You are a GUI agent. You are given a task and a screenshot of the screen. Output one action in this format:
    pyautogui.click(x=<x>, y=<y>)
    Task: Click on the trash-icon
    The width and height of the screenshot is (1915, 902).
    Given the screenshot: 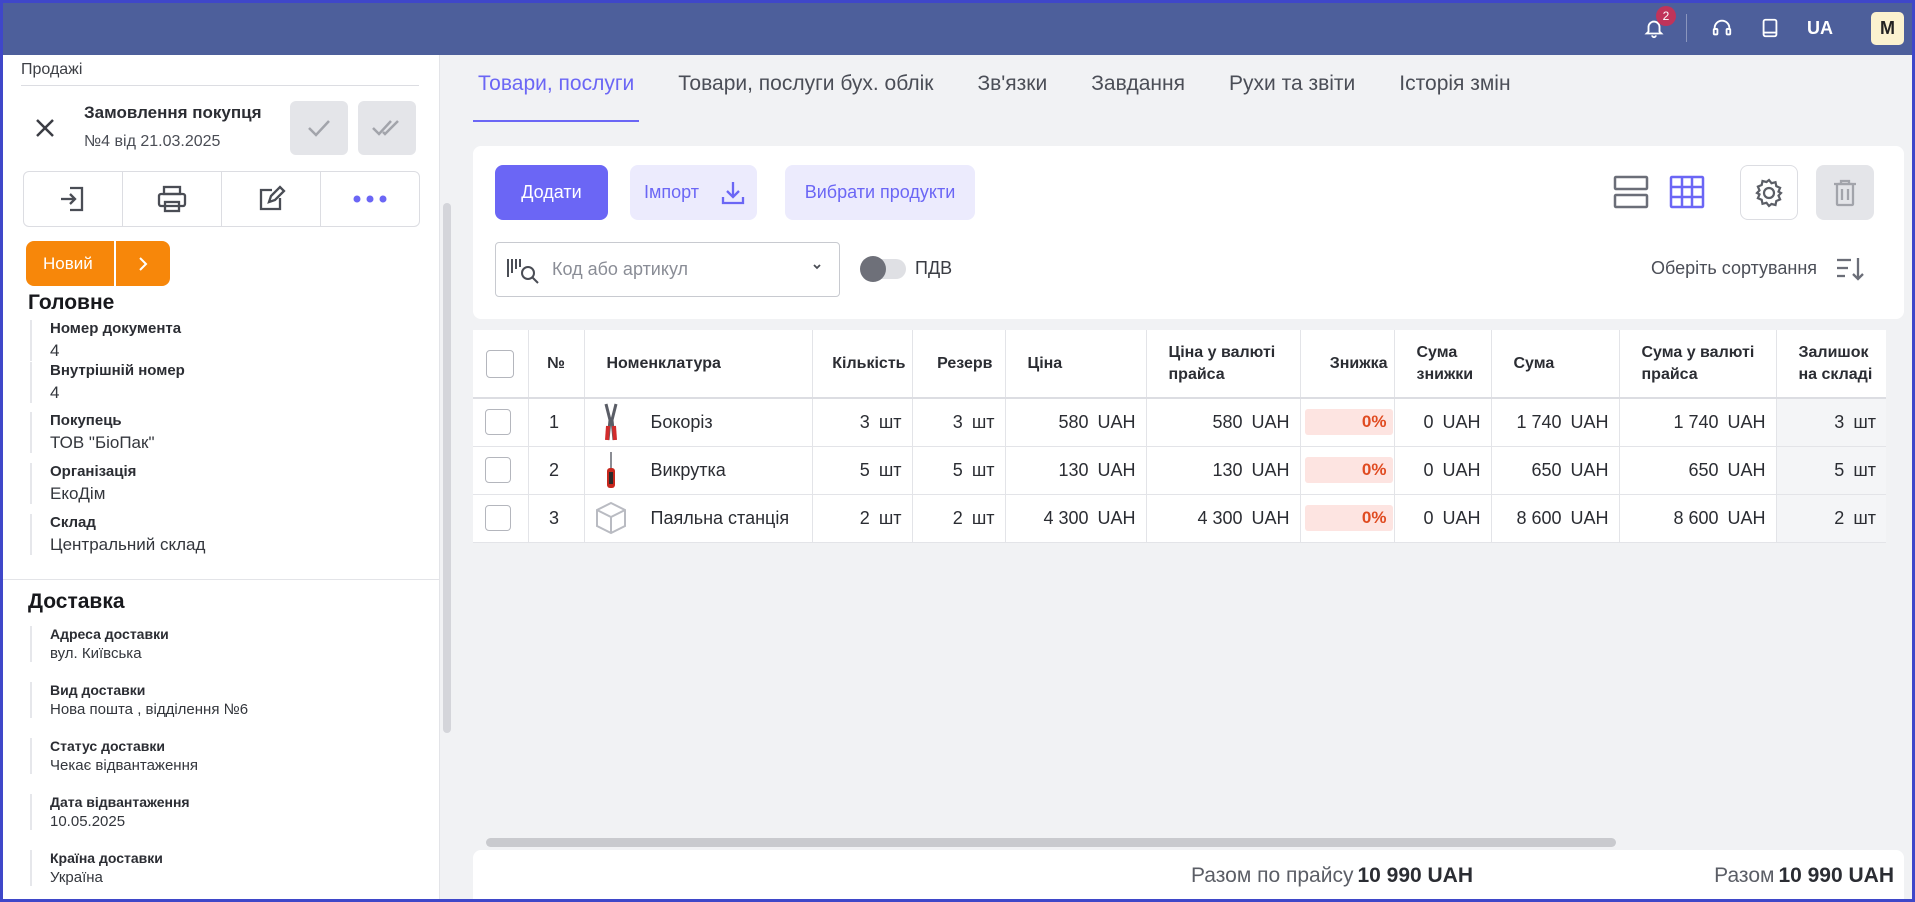 What is the action you would take?
    pyautogui.click(x=1845, y=192)
    